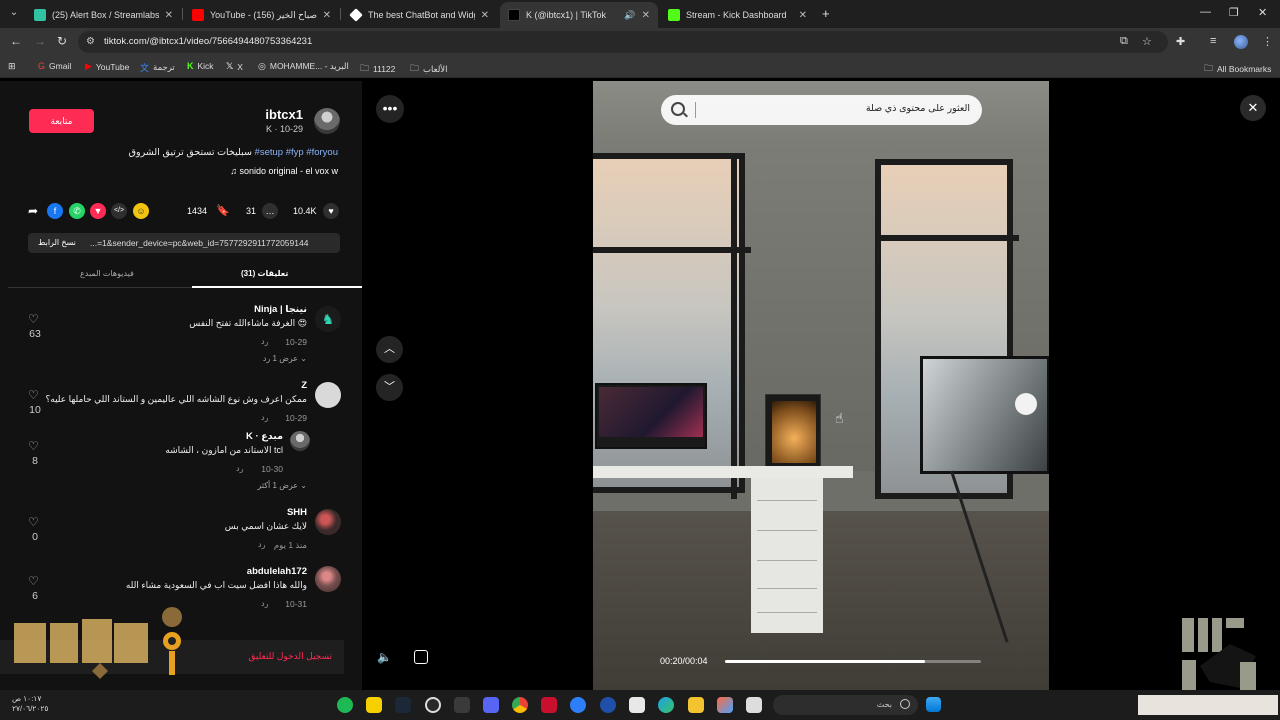 This screenshot has height=720, width=1280. What do you see at coordinates (345, 705) in the screenshot?
I see `spotify-icon` at bounding box center [345, 705].